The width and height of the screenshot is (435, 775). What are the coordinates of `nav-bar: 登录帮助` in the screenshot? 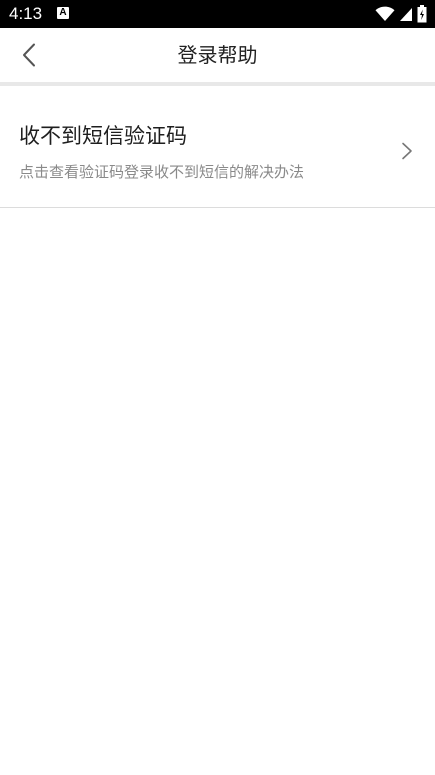 It's located at (217, 55).